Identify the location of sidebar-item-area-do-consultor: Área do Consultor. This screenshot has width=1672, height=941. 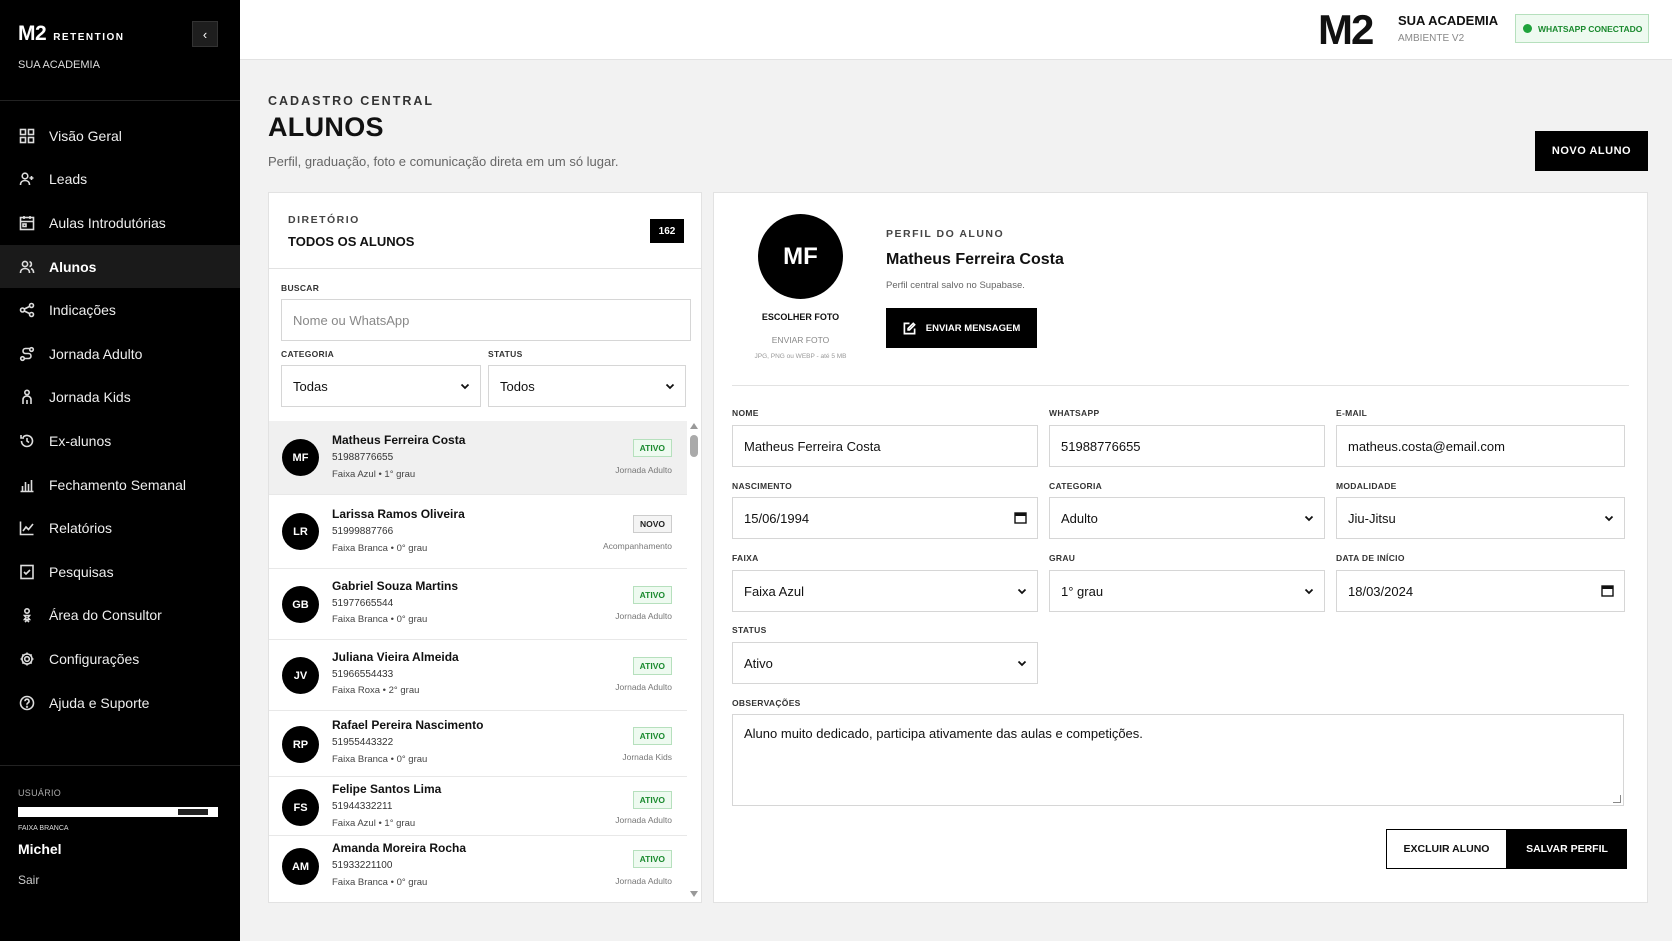
(120, 616).